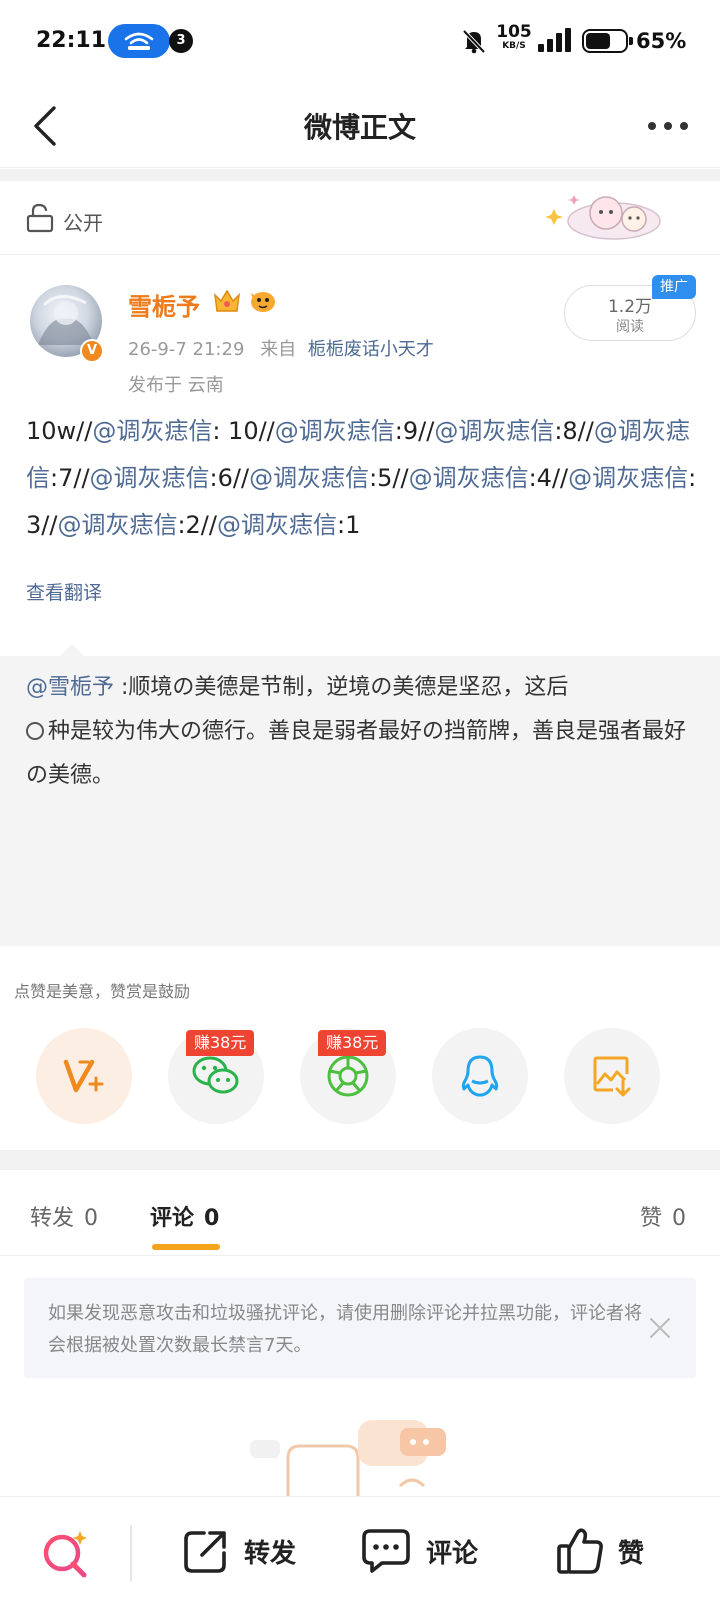  Describe the element at coordinates (386, 1551) in the screenshot. I see `comment-bubble-icon` at that location.